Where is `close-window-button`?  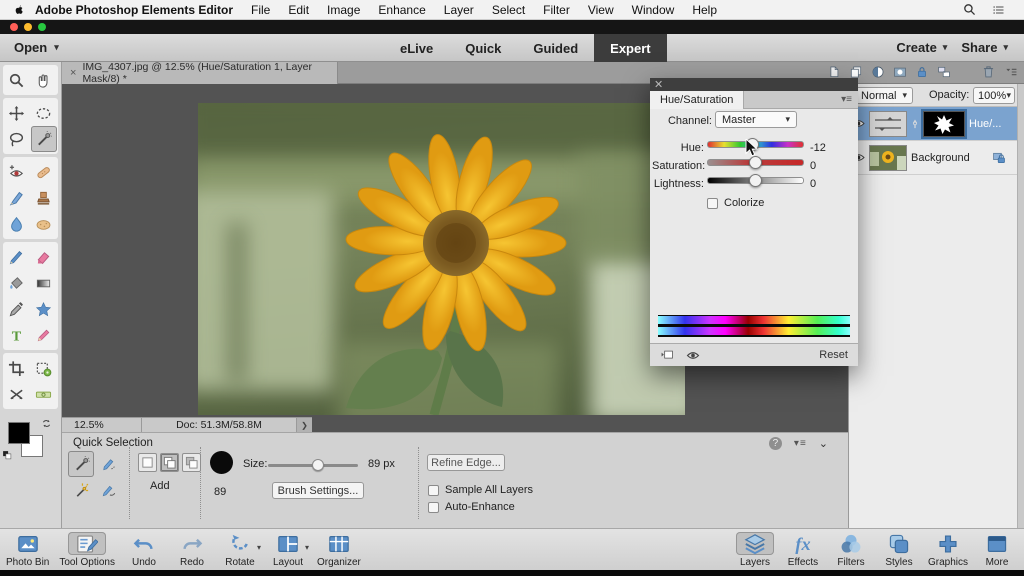 close-window-button is located at coordinates (14, 27).